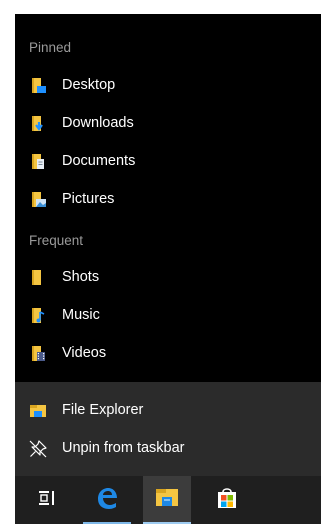  What do you see at coordinates (50, 47) in the screenshot?
I see `pinned-header: Pinned` at bounding box center [50, 47].